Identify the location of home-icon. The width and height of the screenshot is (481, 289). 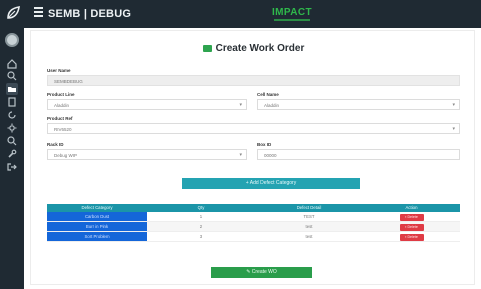
(12, 64).